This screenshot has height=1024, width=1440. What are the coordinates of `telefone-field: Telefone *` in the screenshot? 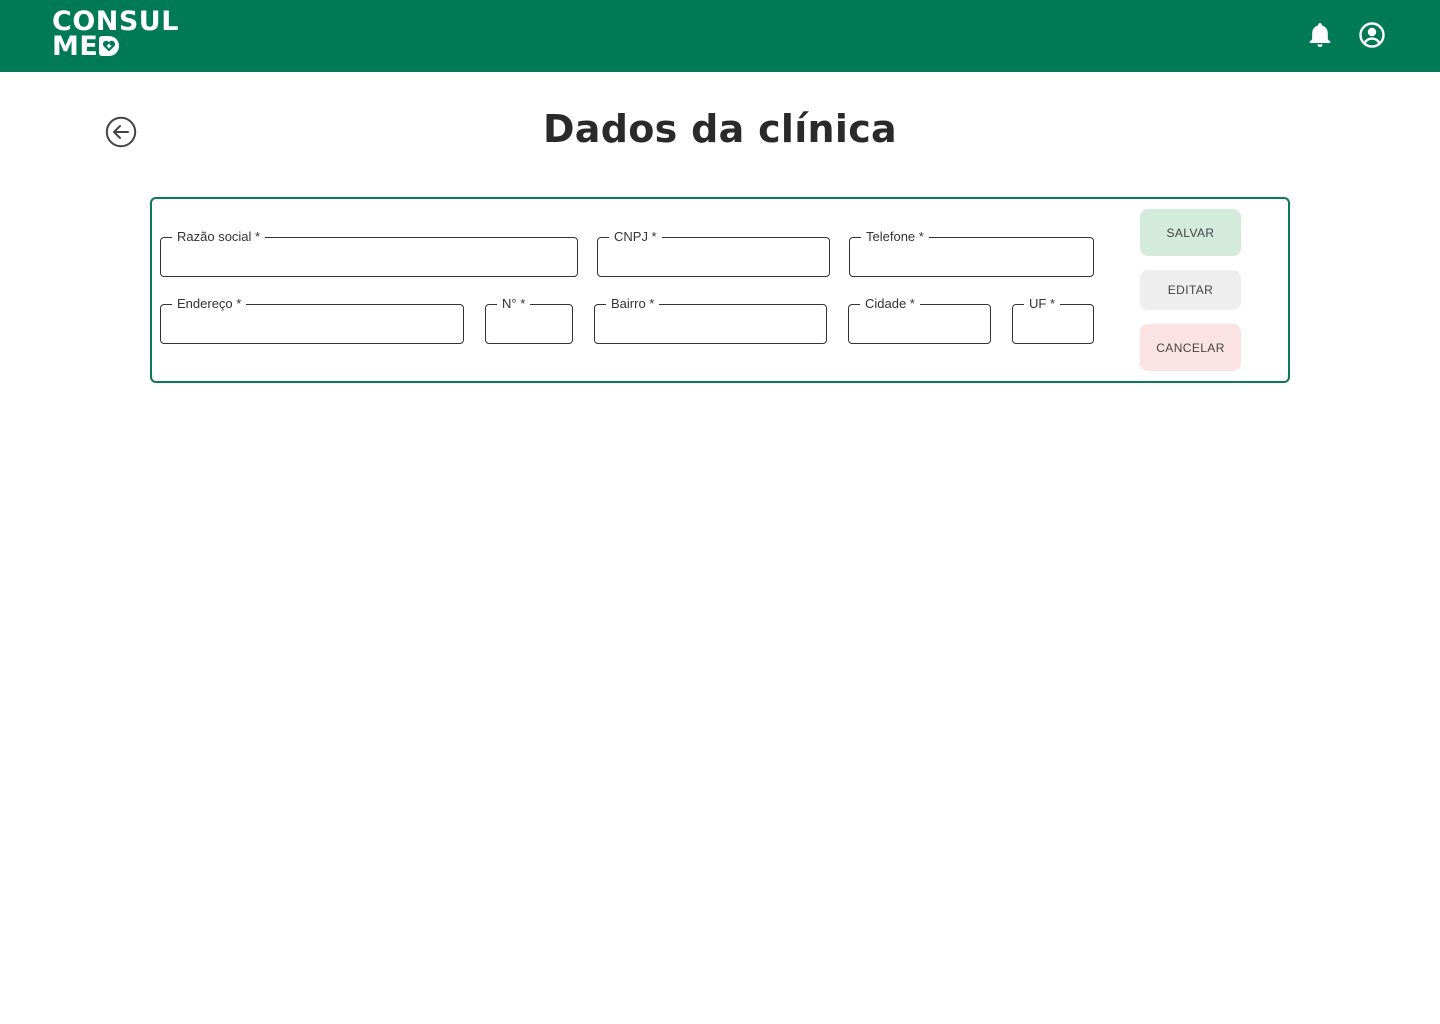 It's located at (971, 253).